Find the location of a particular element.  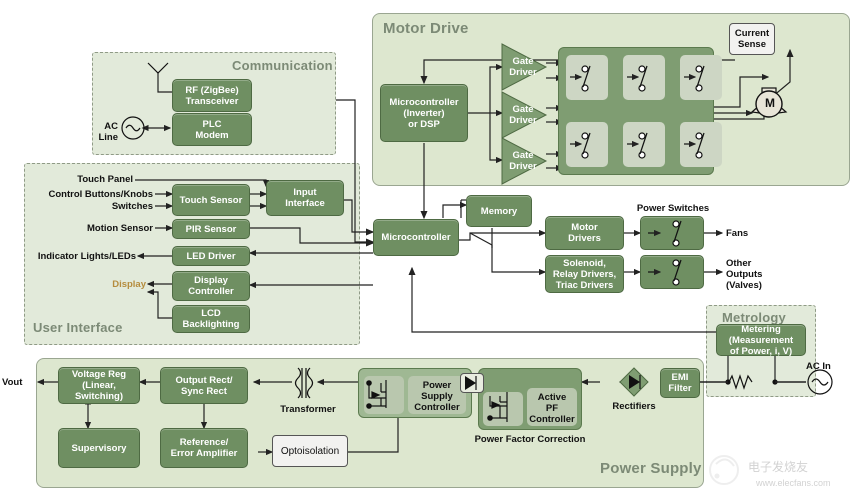

active-pf-controller-label: Active PF Controller is located at coordinates (552, 408).